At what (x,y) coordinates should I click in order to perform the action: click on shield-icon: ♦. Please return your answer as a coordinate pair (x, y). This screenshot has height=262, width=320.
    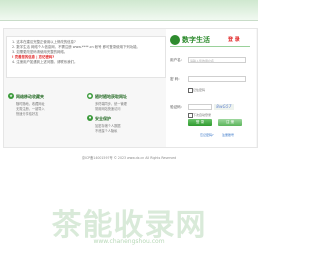
    Looking at the image, I should click on (90, 118).